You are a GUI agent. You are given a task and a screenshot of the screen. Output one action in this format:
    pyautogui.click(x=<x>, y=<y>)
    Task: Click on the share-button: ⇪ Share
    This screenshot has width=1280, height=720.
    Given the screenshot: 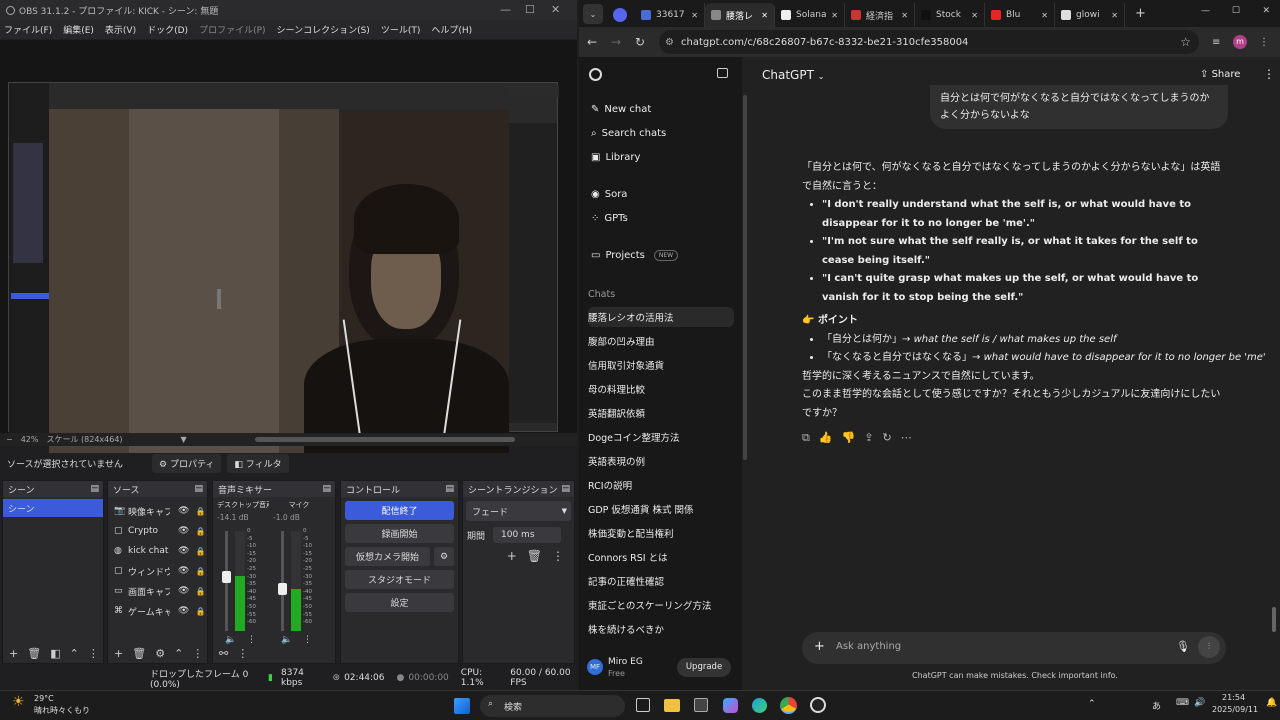 What is the action you would take?
    pyautogui.click(x=1220, y=74)
    